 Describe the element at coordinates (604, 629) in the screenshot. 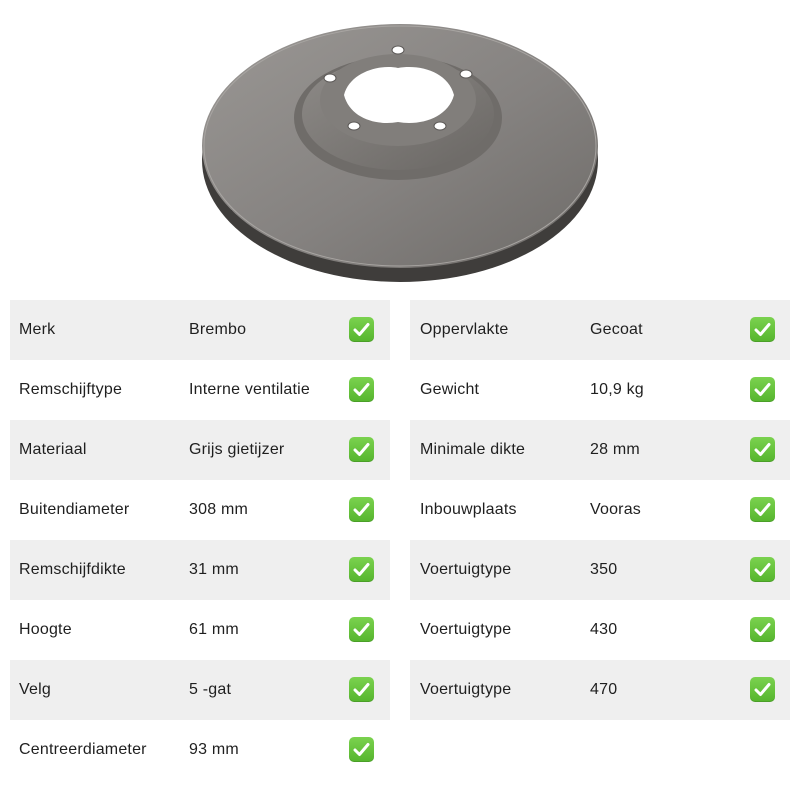

I see `spec-value: 430` at that location.